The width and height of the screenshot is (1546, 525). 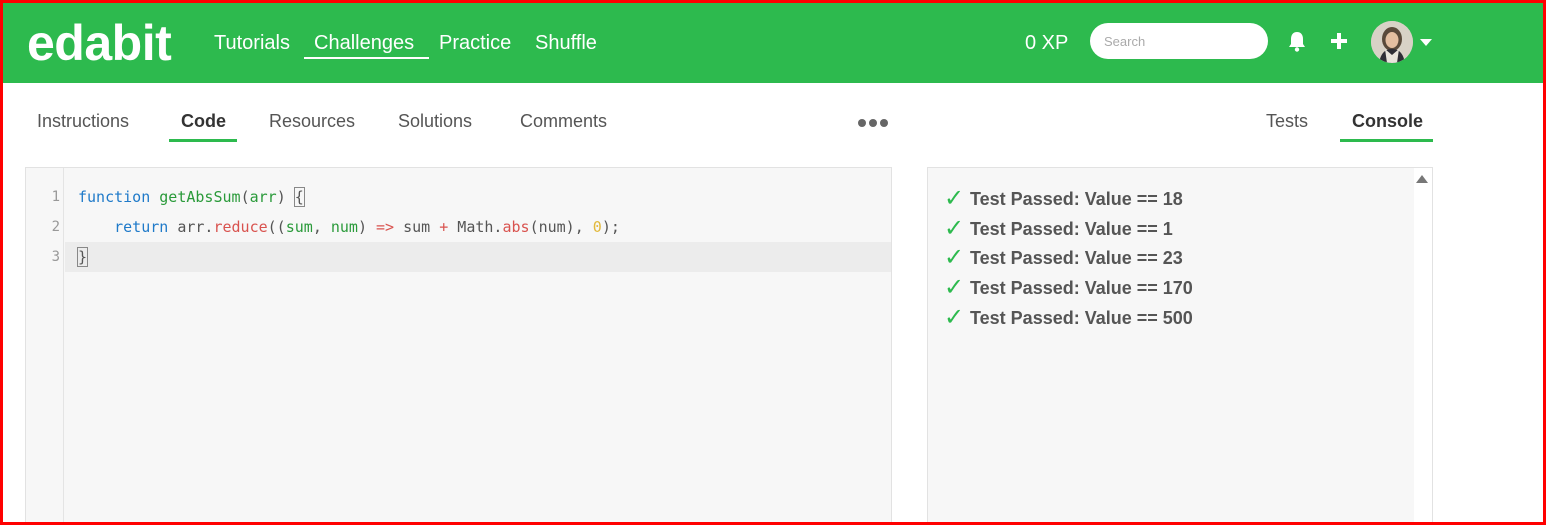 I want to click on line-number: 3, so click(x=55, y=257).